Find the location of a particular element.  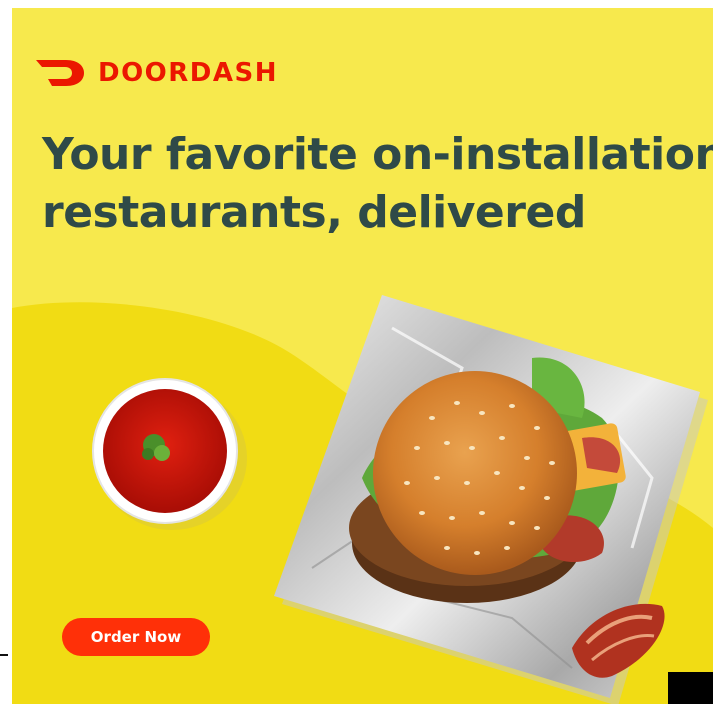

tomato-sauce-bowl is located at coordinates (169, 454).